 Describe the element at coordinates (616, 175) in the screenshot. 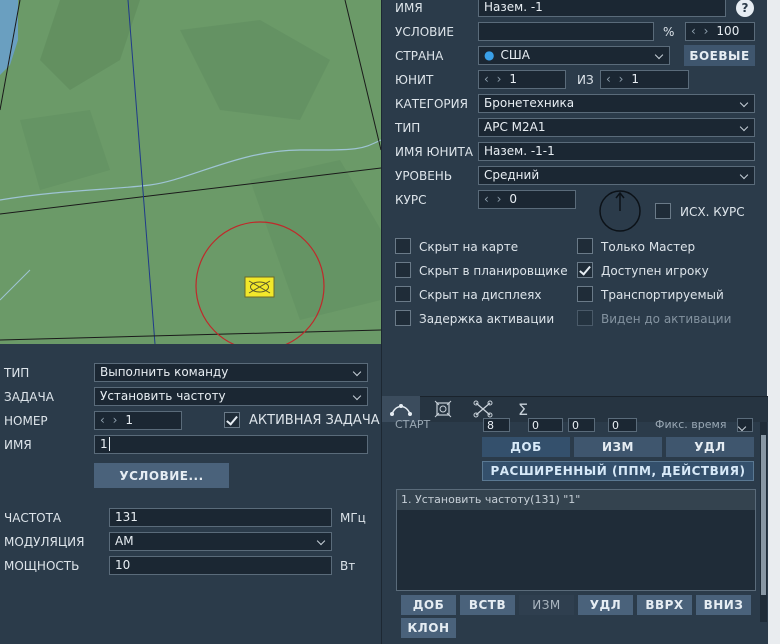

I see `level-select: Средний` at that location.